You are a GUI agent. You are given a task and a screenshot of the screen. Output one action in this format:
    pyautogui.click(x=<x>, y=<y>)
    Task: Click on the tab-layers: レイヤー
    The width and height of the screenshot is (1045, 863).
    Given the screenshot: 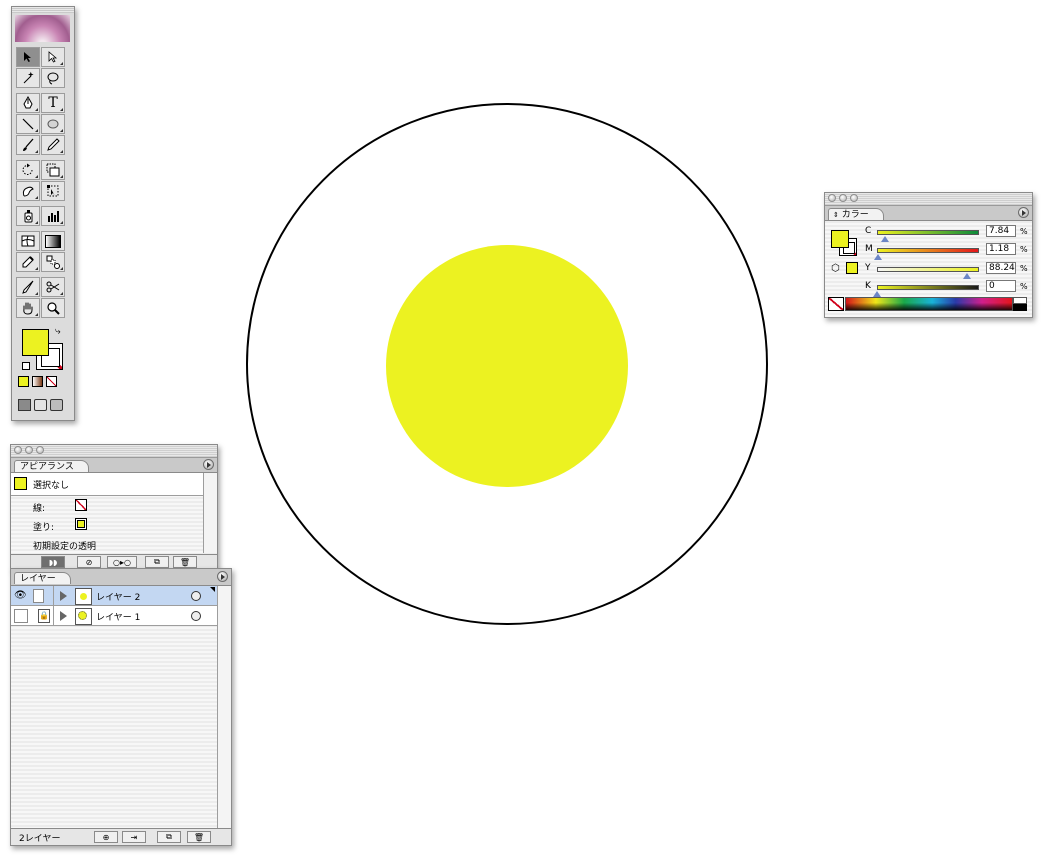 What is the action you would take?
    pyautogui.click(x=42, y=578)
    